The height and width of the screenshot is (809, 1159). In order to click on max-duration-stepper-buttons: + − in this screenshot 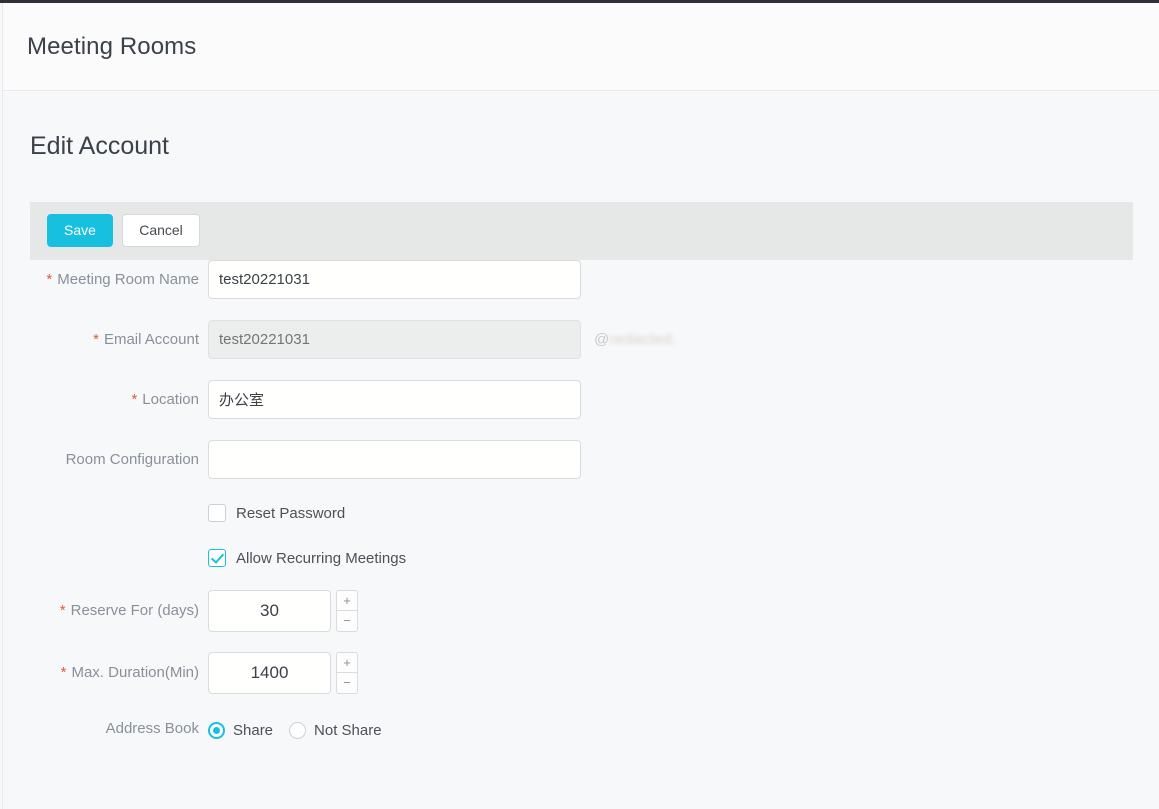, I will do `click(347, 673)`.